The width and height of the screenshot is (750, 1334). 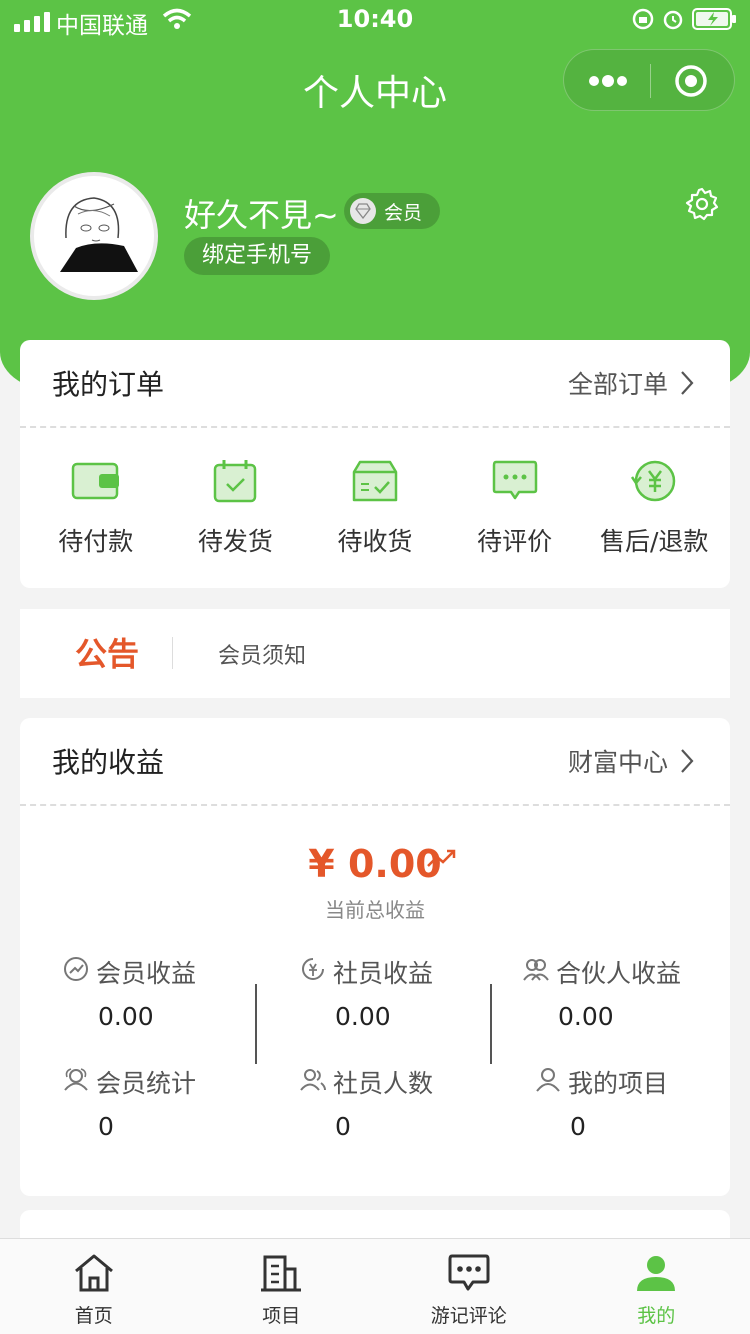 What do you see at coordinates (442, 861) in the screenshot?
I see `trend-up-icon` at bounding box center [442, 861].